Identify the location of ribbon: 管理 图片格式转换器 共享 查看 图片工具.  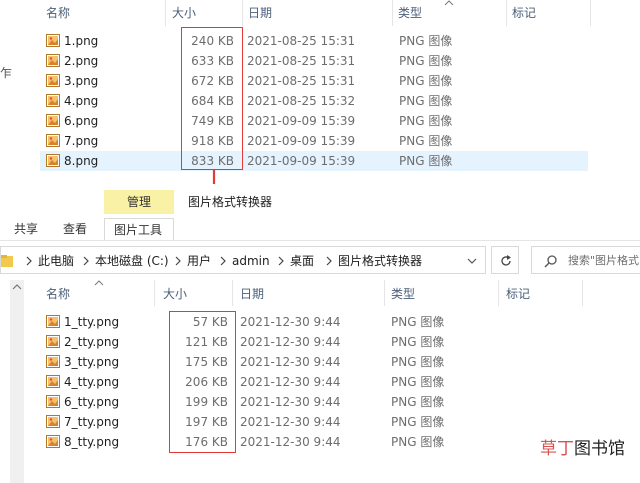
(320, 213).